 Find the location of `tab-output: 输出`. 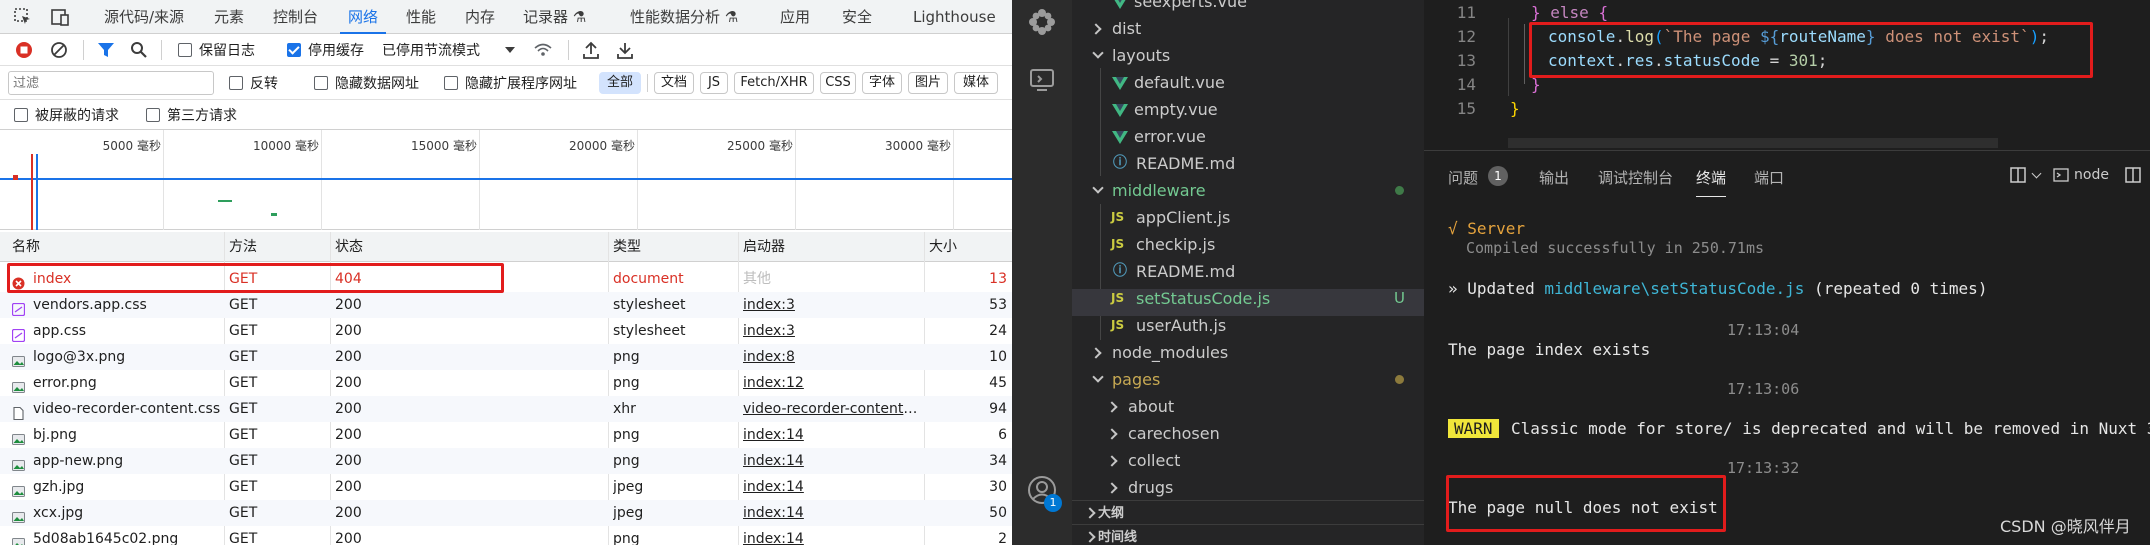

tab-output: 输出 is located at coordinates (1554, 177).